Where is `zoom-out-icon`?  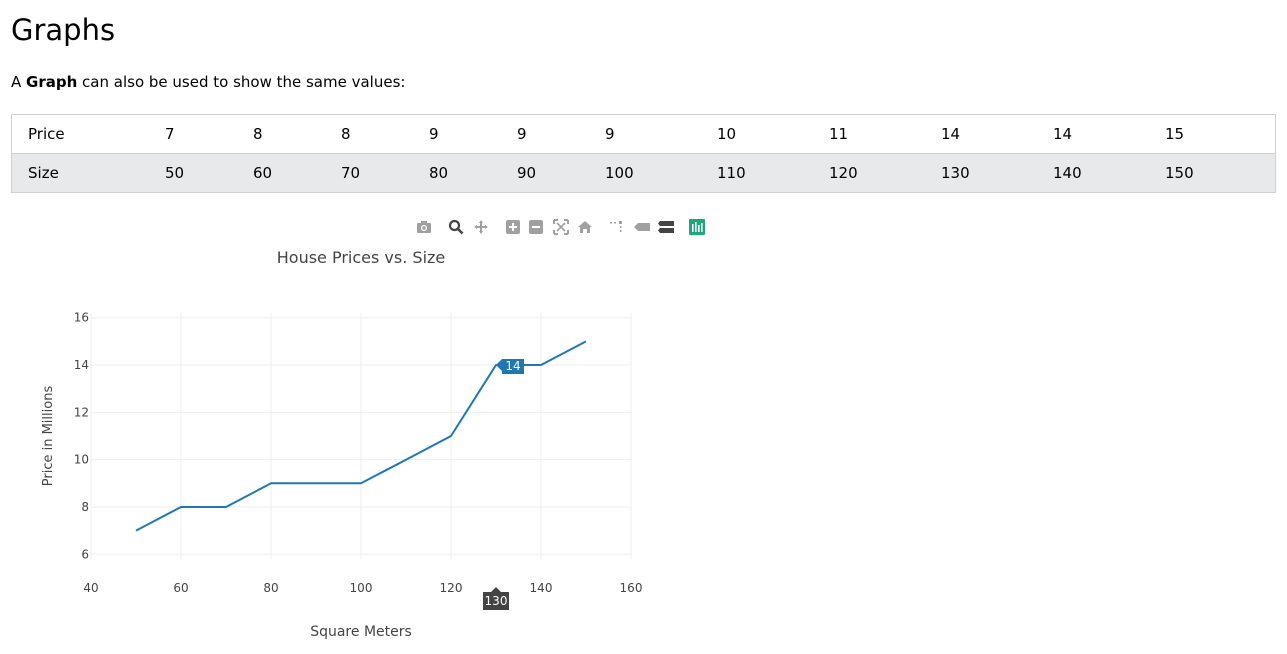
zoom-out-icon is located at coordinates (536, 227).